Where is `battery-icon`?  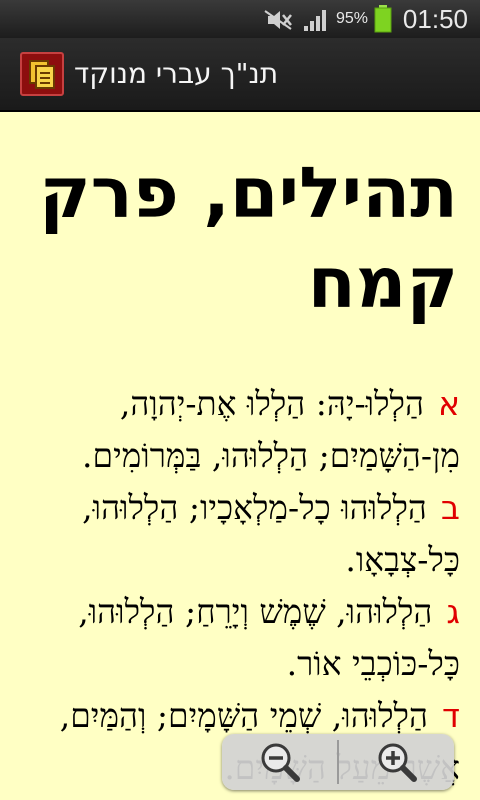
battery-icon is located at coordinates (383, 19).